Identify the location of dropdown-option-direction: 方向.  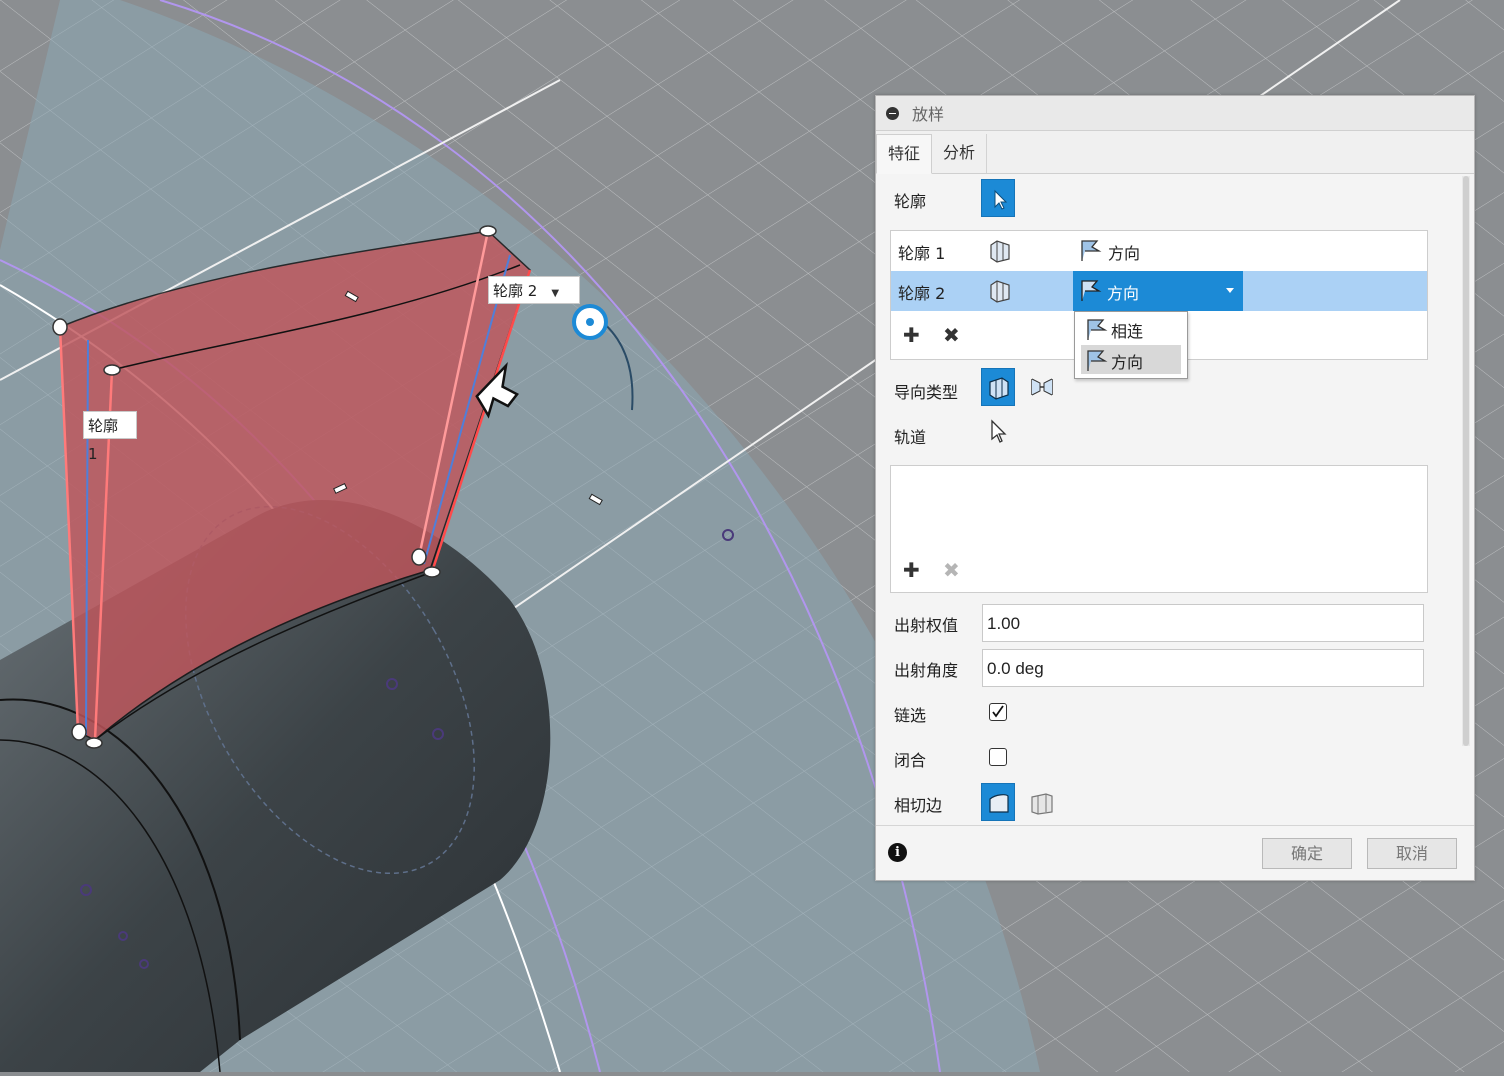
(1131, 359).